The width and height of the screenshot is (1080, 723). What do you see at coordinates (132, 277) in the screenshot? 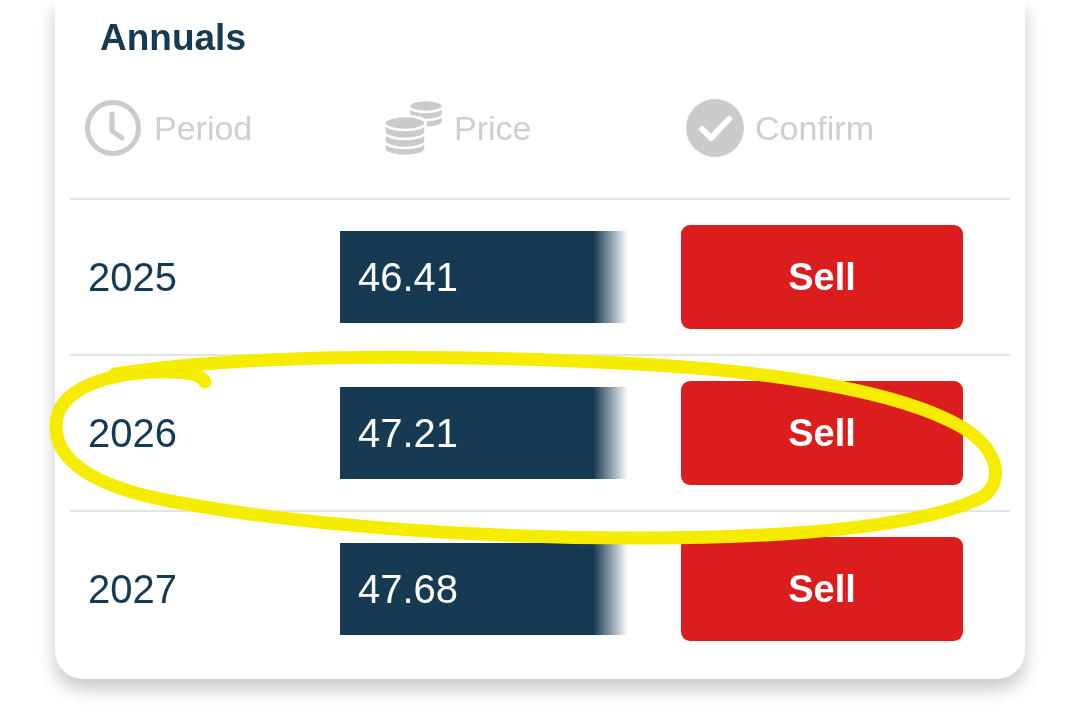
I see `year-text: 2025` at bounding box center [132, 277].